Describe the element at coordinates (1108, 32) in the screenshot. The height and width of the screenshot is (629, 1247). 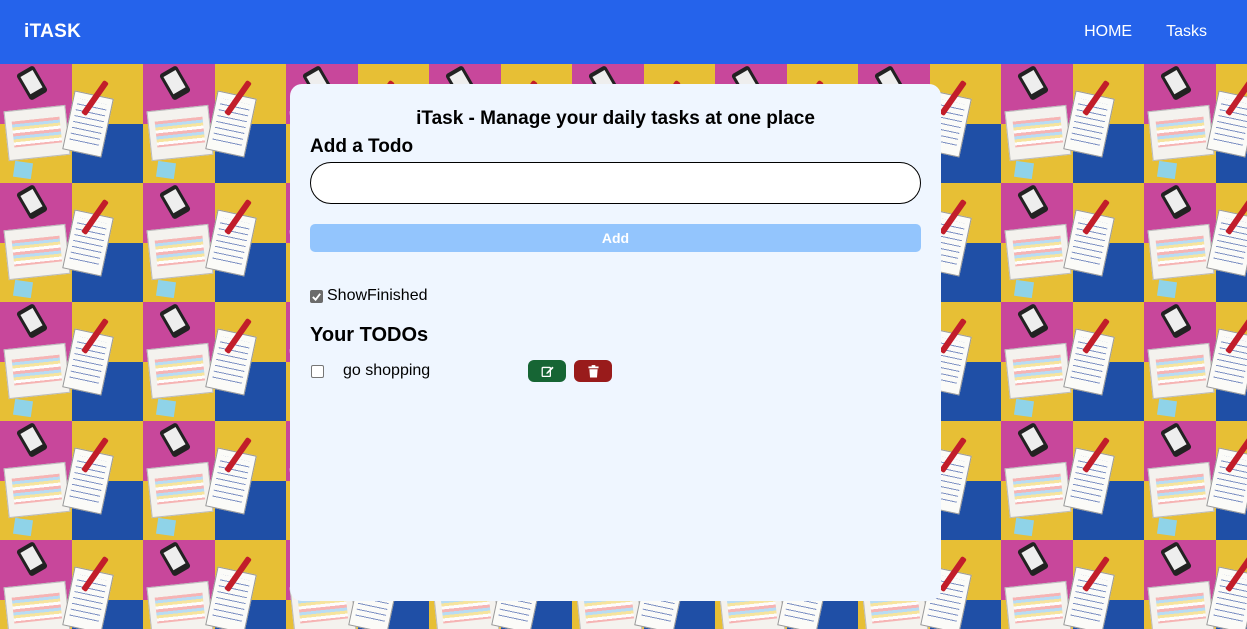
I see `nav-link-home: HOME` at that location.